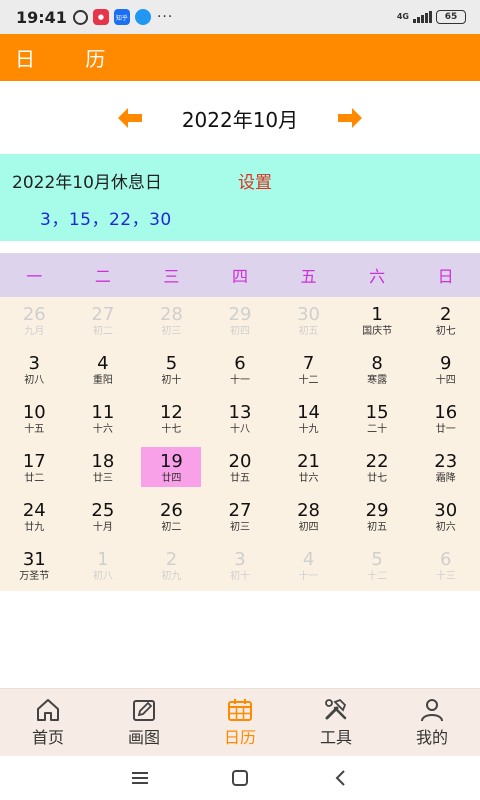  What do you see at coordinates (308, 321) in the screenshot?
I see `calendar-day-cell: 30 初五` at bounding box center [308, 321].